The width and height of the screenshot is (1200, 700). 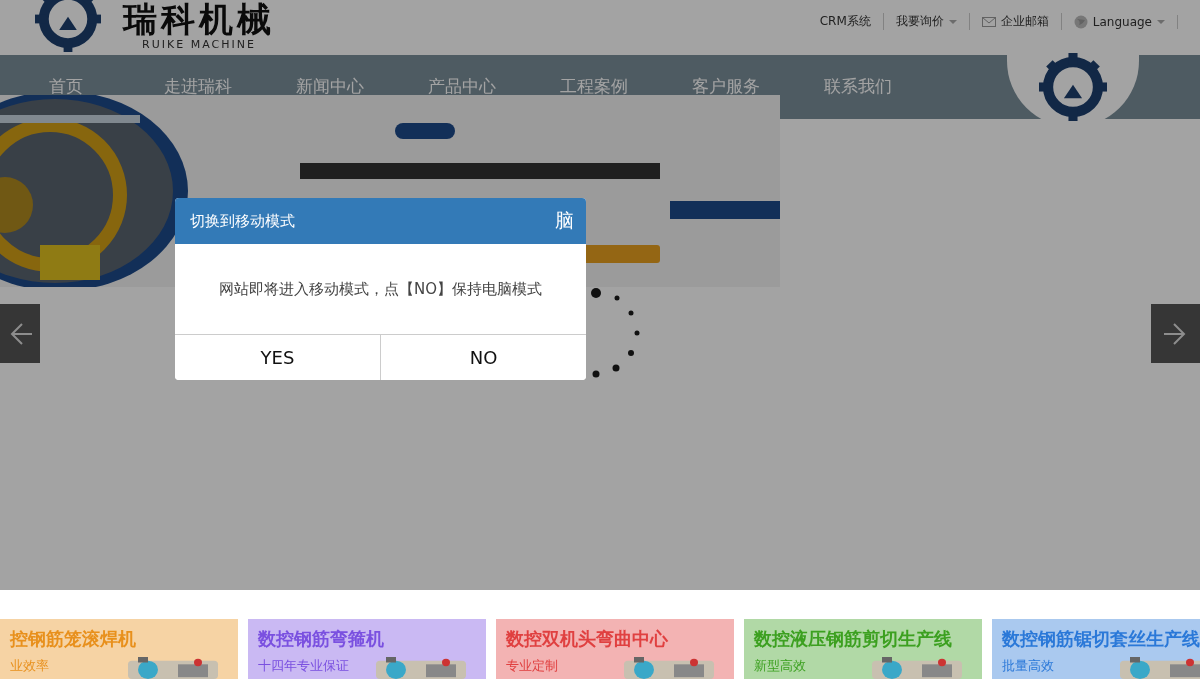 I want to click on product-card: 数控钢筋弯箍机 十四年专业保证, so click(x=367, y=649).